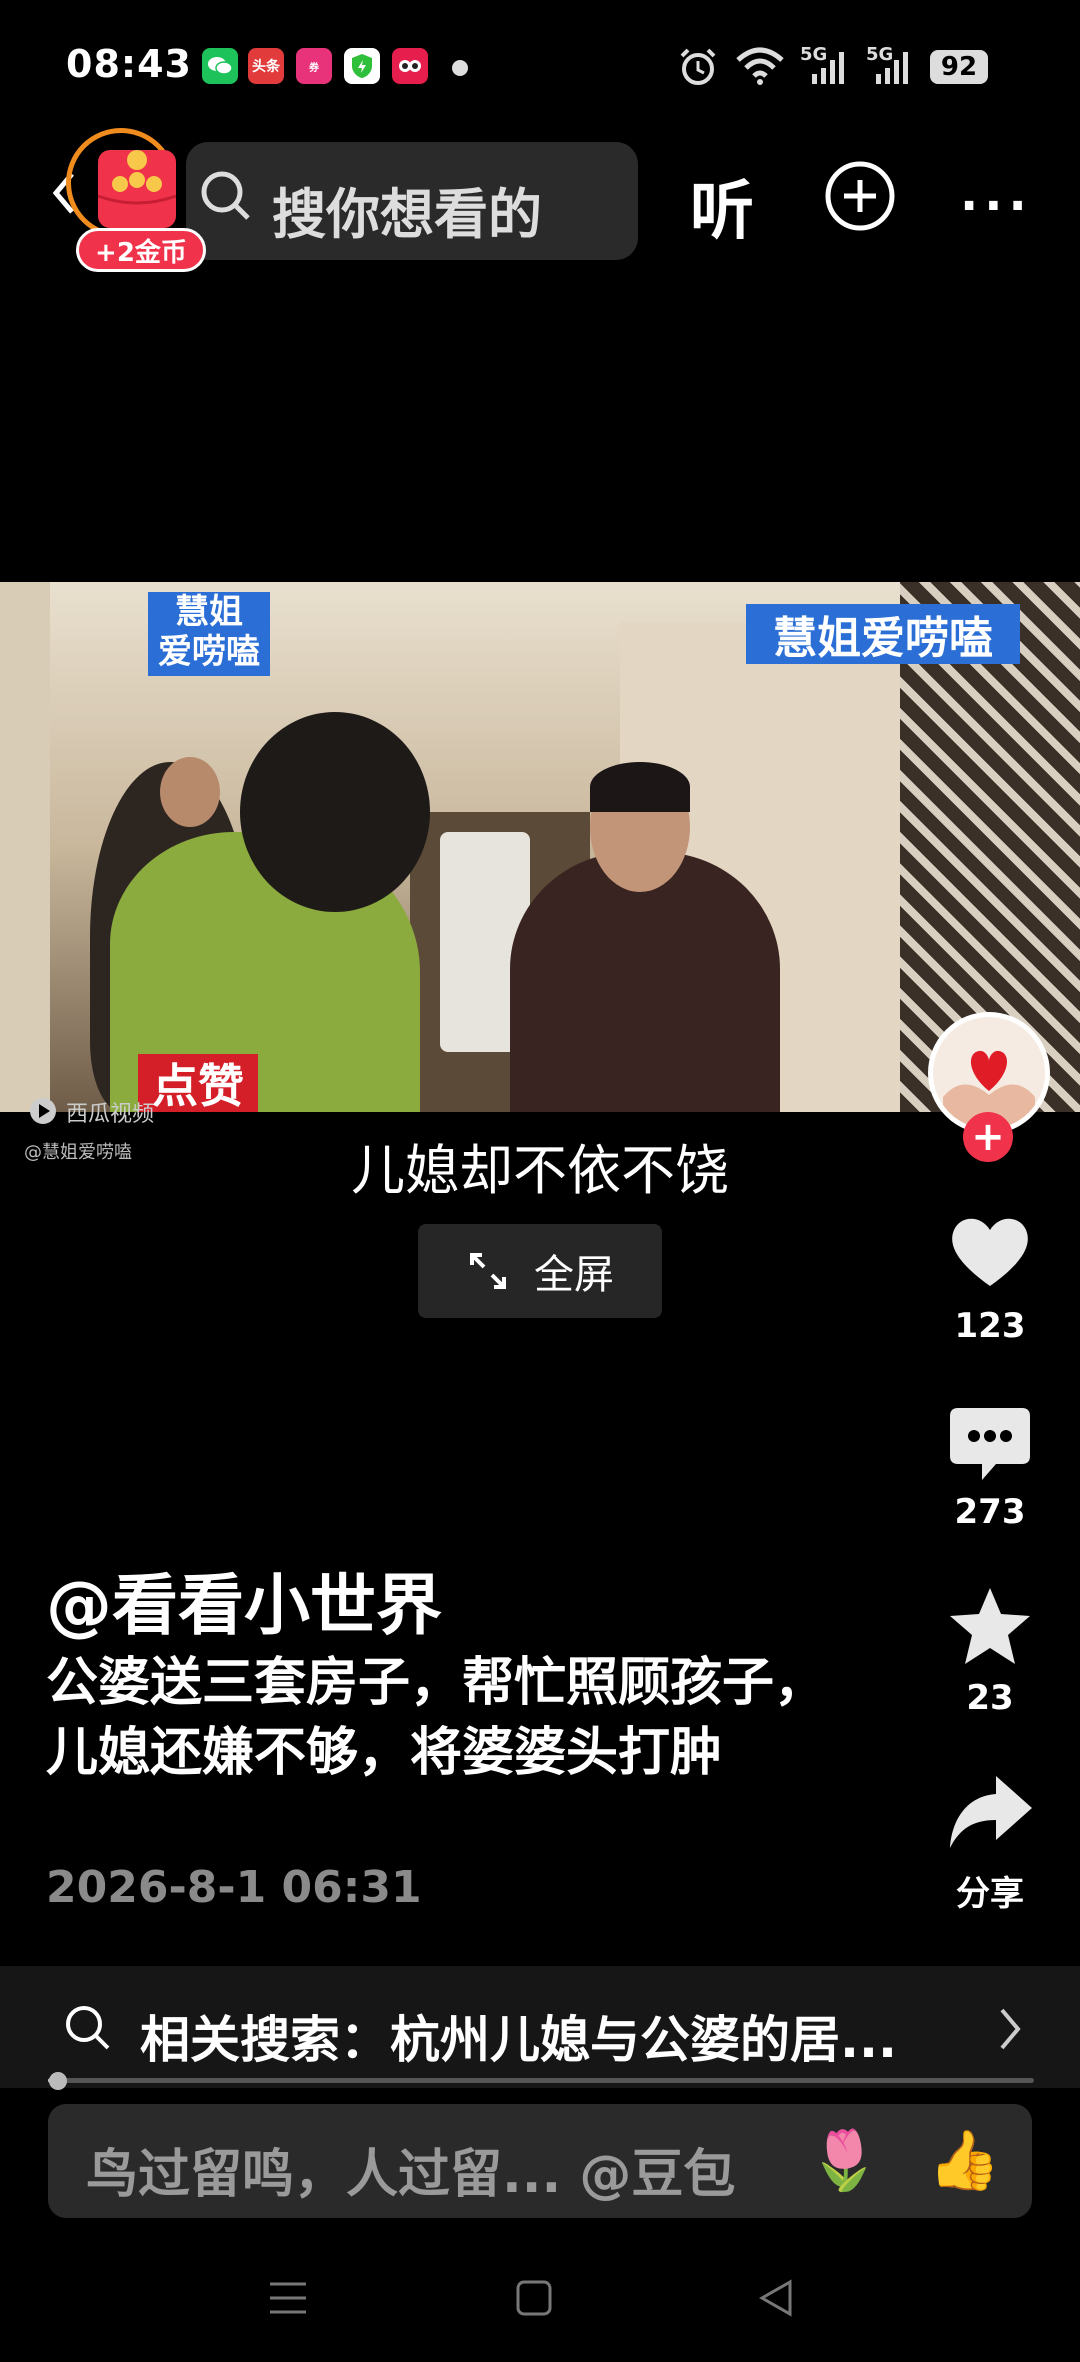  Describe the element at coordinates (1010, 2029) in the screenshot. I see `chevron-right-icon` at that location.